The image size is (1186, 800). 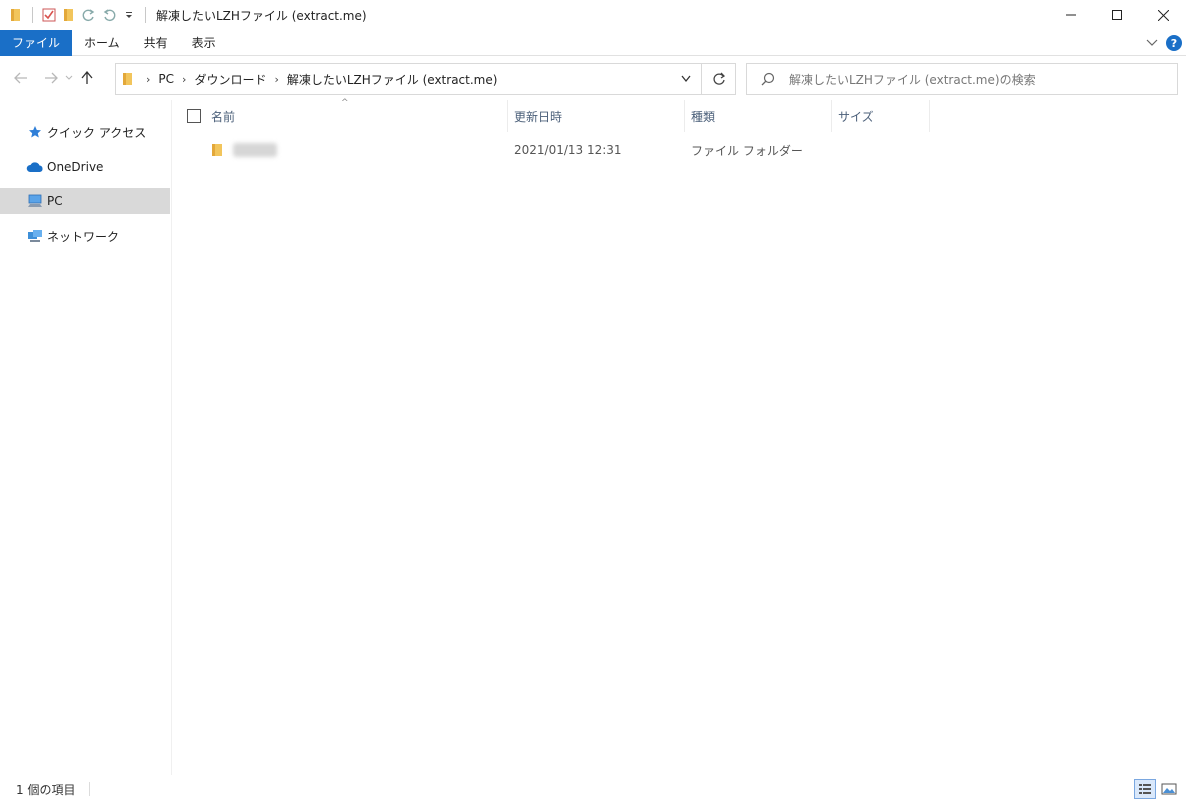 What do you see at coordinates (392, 79) in the screenshot?
I see `breadcrumb-current-folder: 解凍したいLZHファイル (extract.me)` at bounding box center [392, 79].